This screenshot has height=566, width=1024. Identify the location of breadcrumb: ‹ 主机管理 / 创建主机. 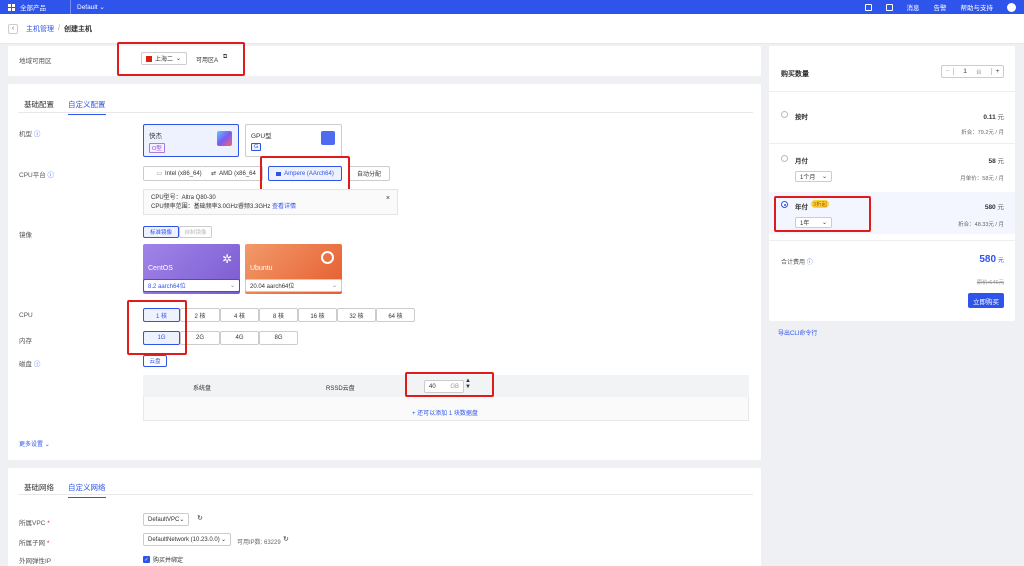
(512, 29).